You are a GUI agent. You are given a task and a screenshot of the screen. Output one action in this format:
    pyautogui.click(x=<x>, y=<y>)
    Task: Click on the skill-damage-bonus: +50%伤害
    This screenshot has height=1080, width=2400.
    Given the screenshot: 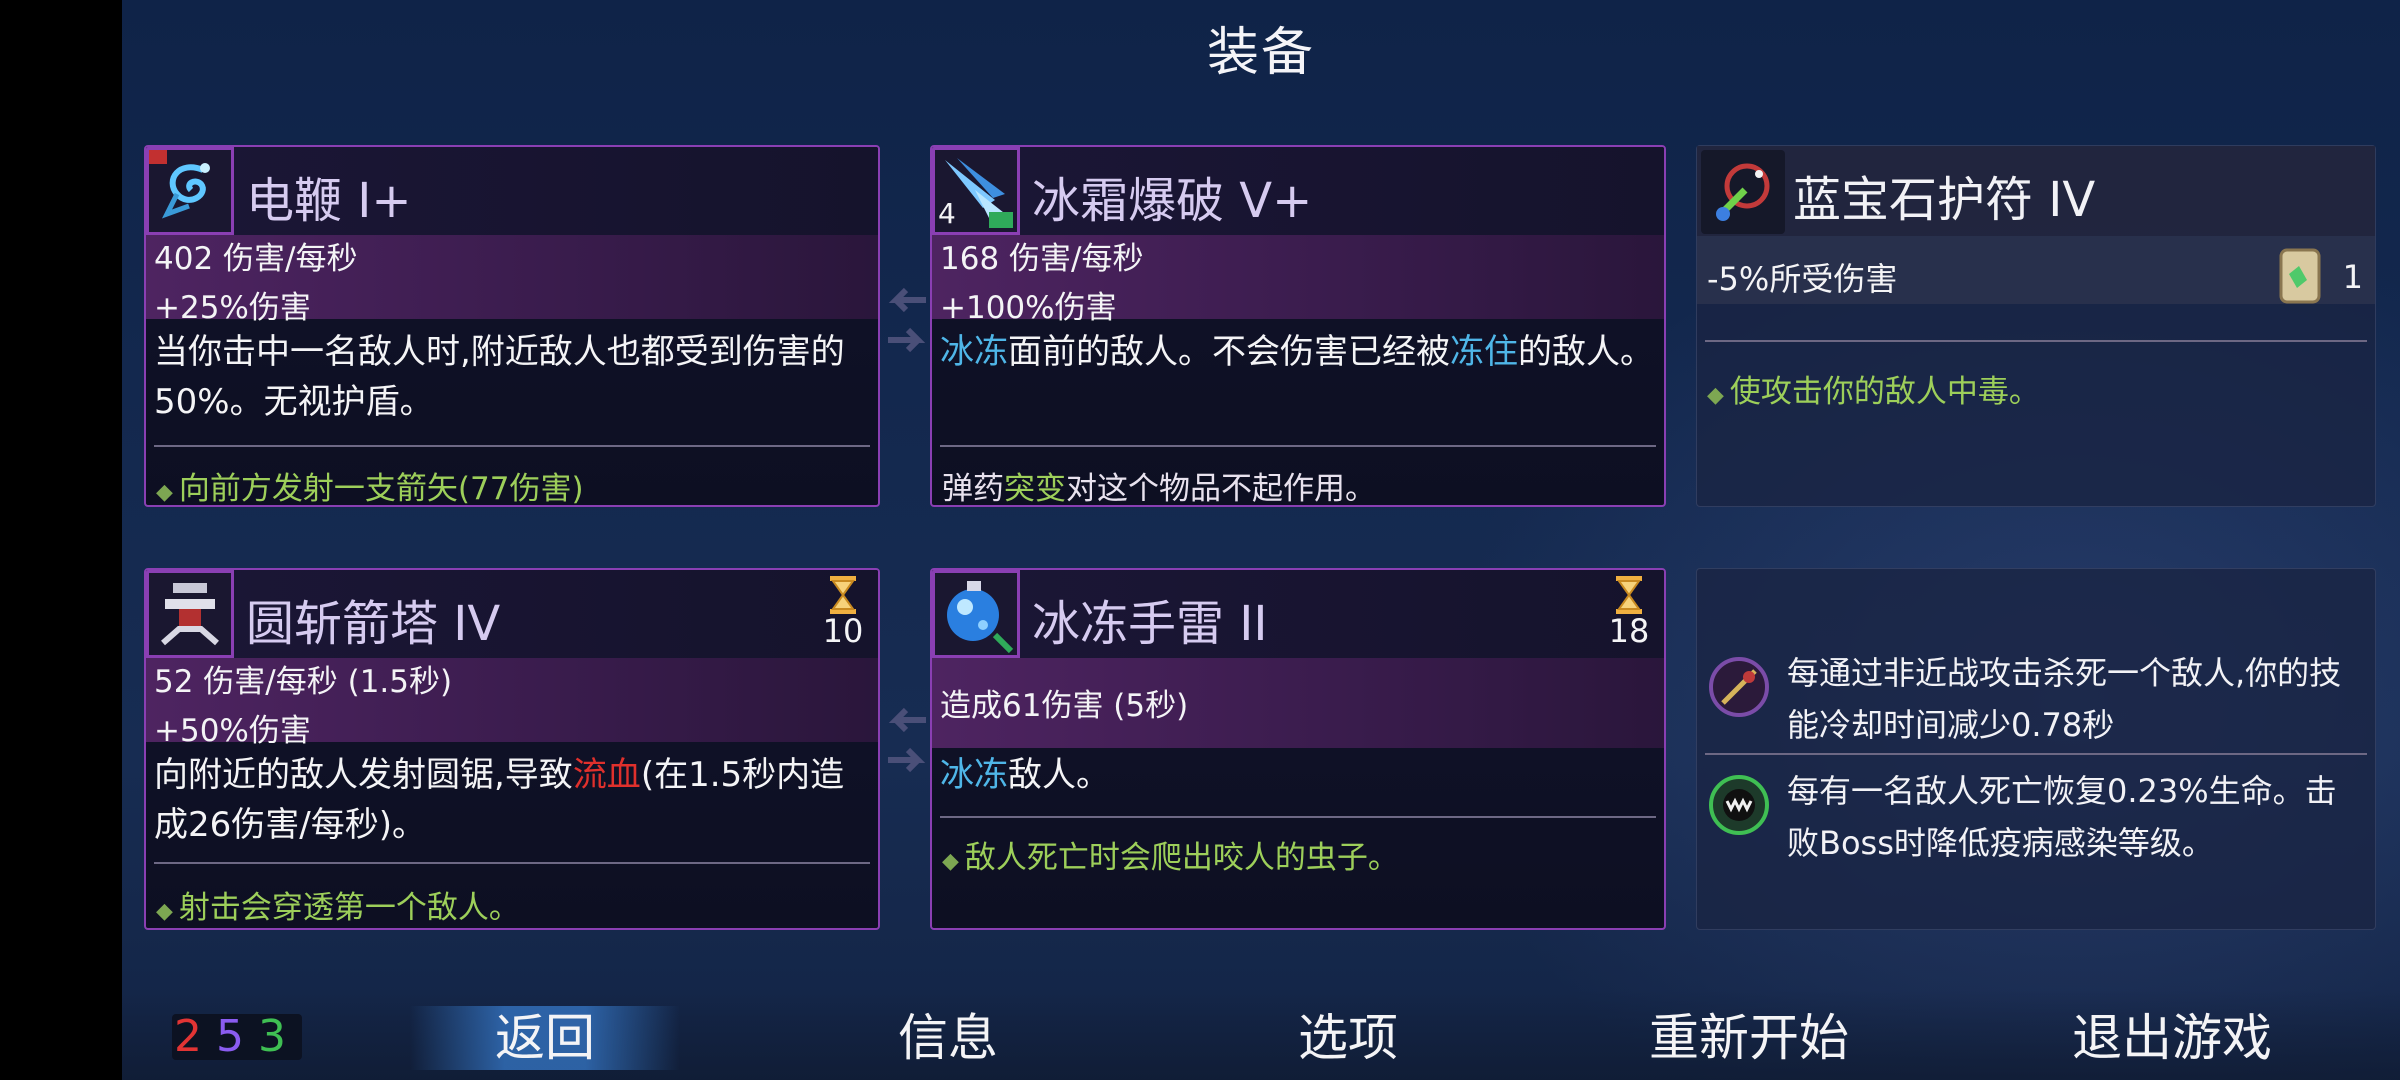 What is the action you would take?
    pyautogui.click(x=232, y=731)
    